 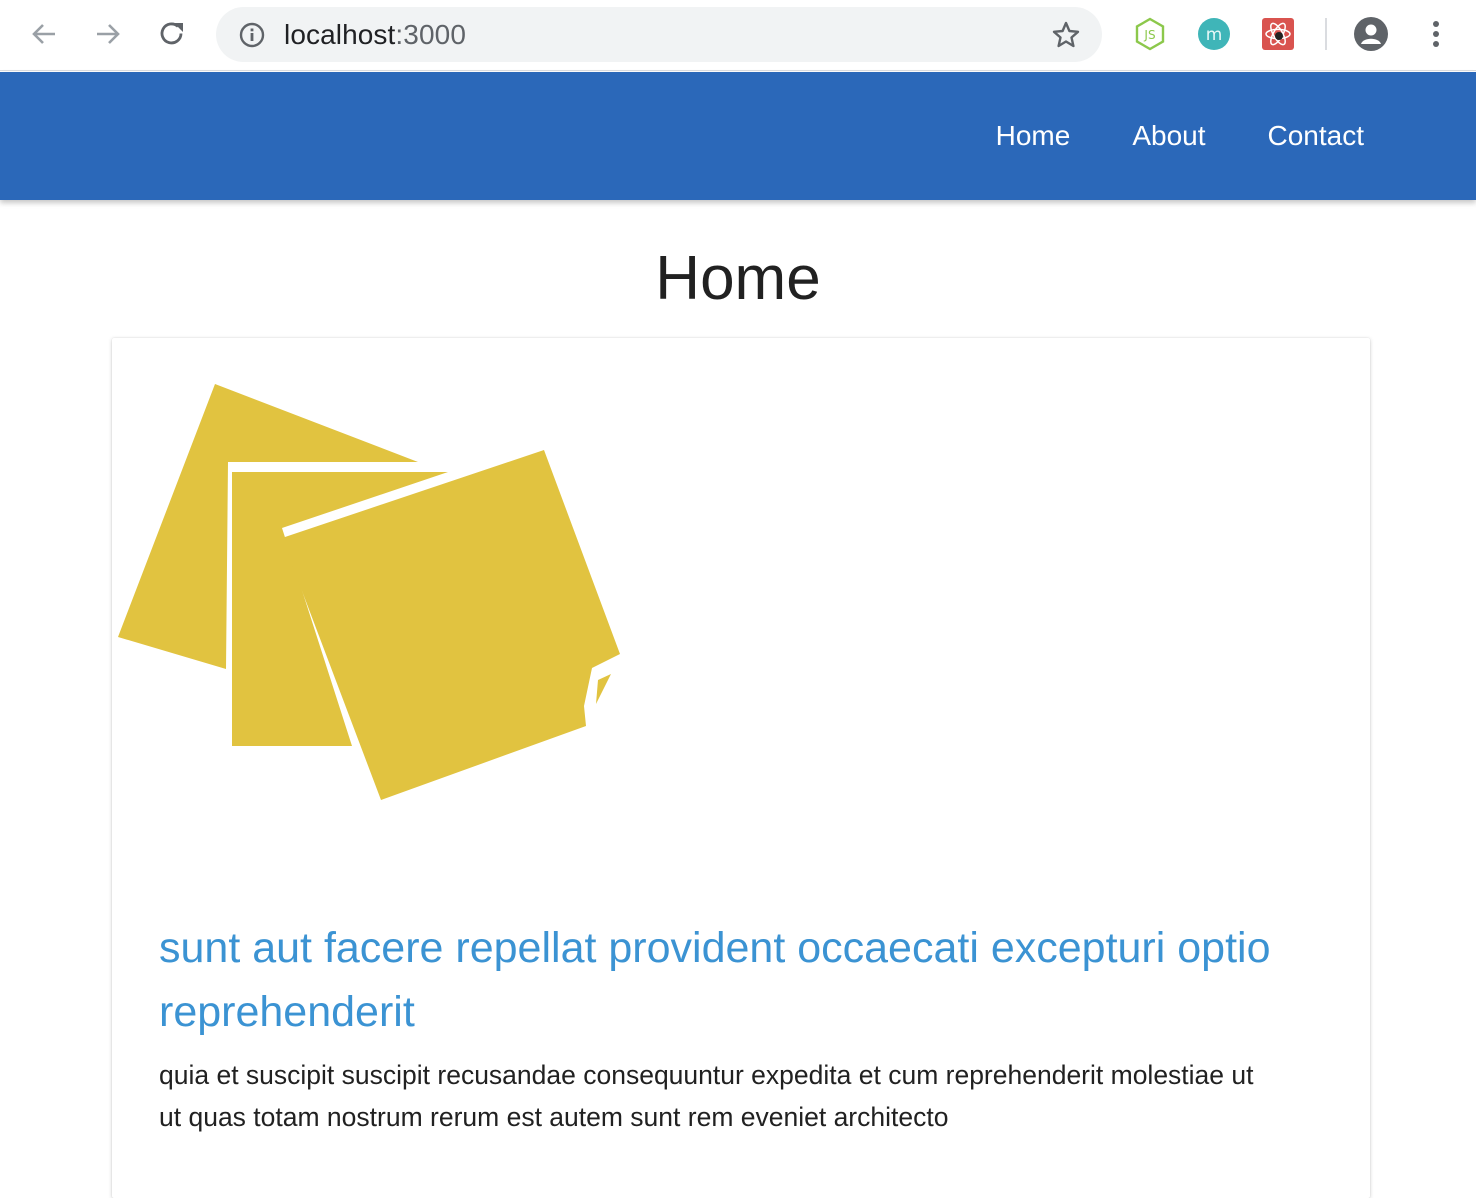 I want to click on forward-button, so click(x=108, y=34).